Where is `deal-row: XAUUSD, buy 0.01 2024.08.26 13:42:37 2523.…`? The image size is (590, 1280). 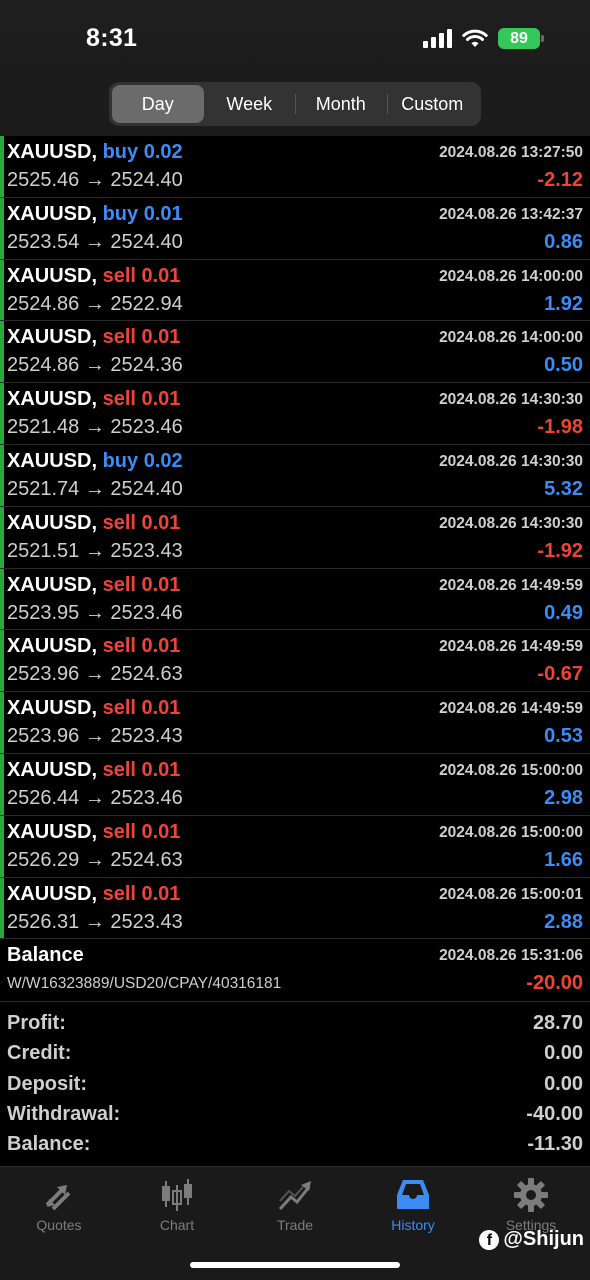
deal-row: XAUUSD, buy 0.01 2024.08.26 13:42:37 2523.… is located at coordinates (295, 228).